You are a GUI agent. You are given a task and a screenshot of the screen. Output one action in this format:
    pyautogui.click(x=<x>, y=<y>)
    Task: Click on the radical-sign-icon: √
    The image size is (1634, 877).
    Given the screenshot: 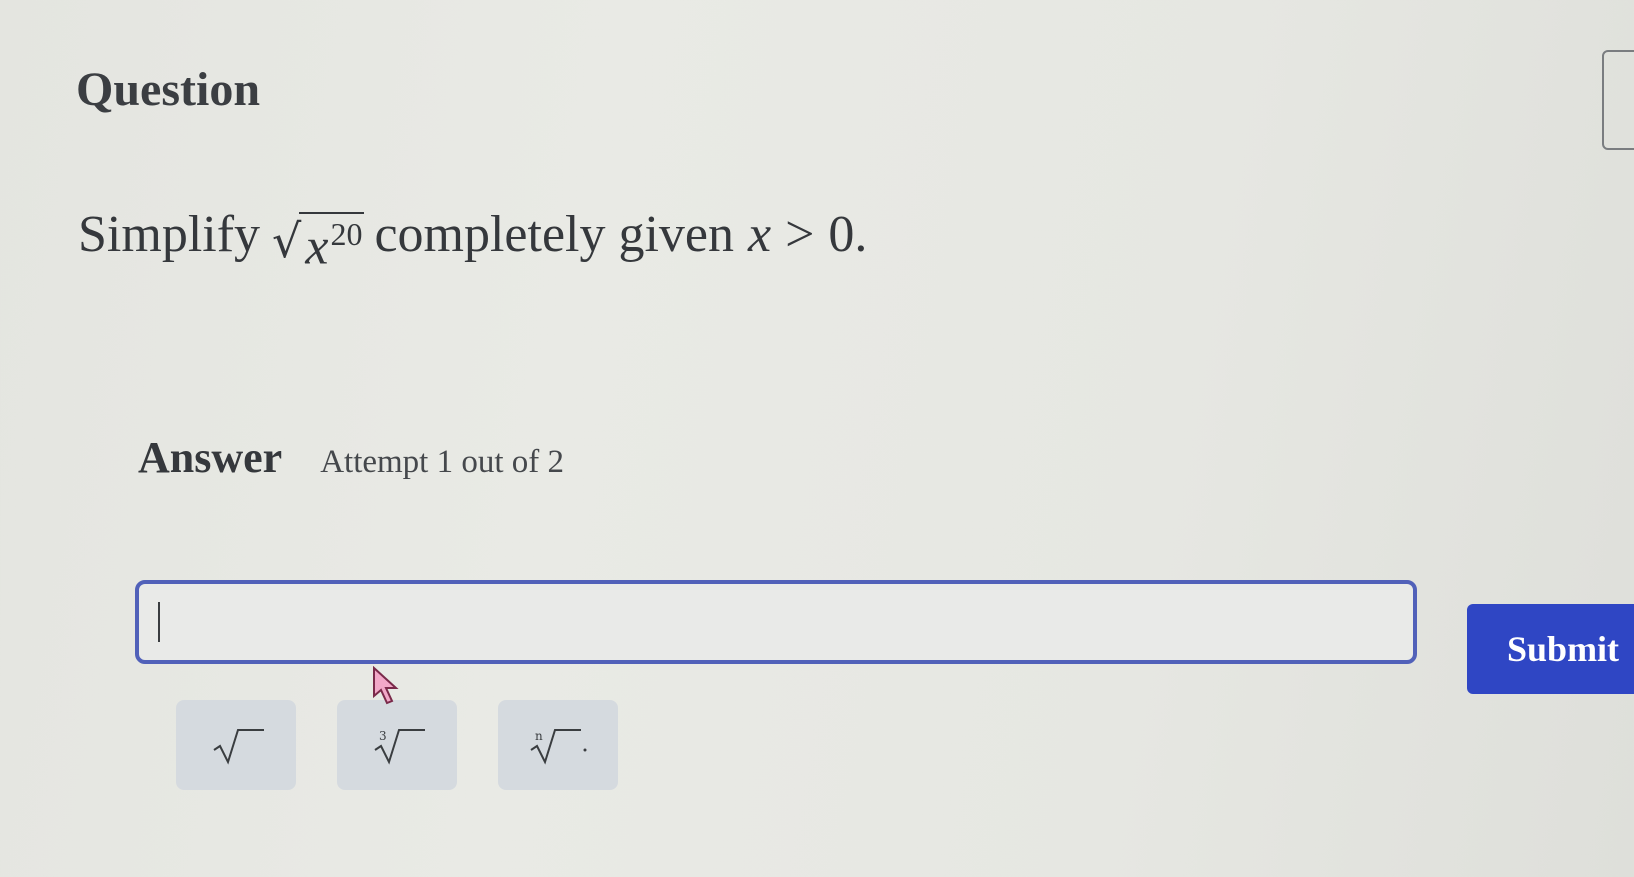 What is the action you would take?
    pyautogui.click(x=287, y=241)
    